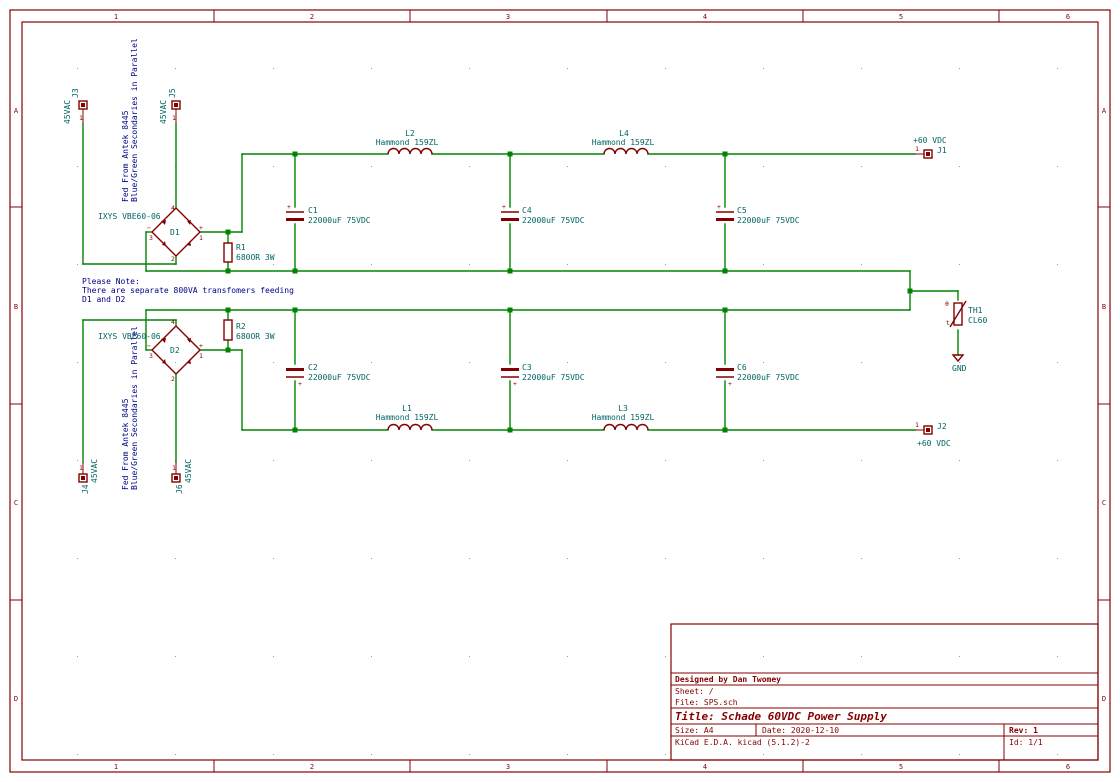 Image resolution: width=1120 pixels, height=782 pixels. Describe the element at coordinates (977, 320) in the screenshot. I see `th1-value: CL60` at that location.